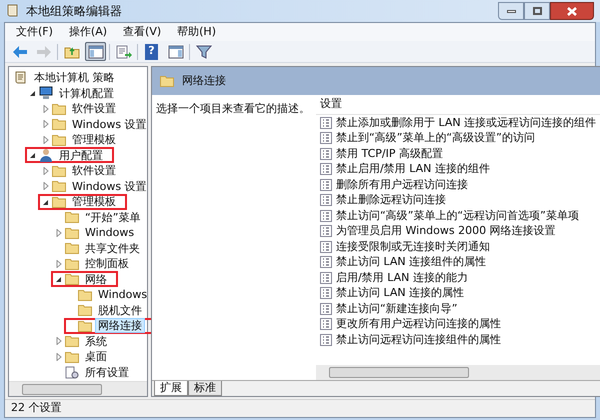 The image size is (600, 420). Describe the element at coordinates (88, 32) in the screenshot. I see `menu-item: 操作(A)` at that location.